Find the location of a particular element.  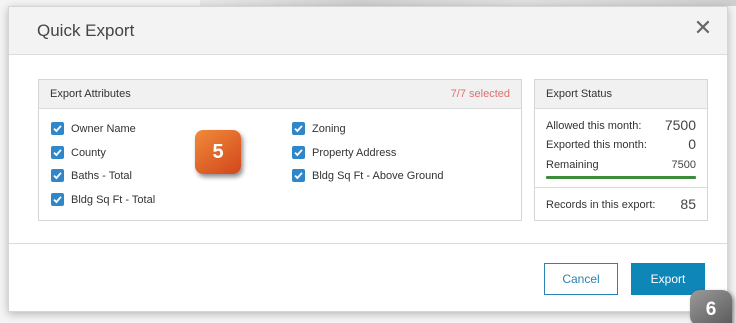

cancel-button: Cancel is located at coordinates (581, 279).